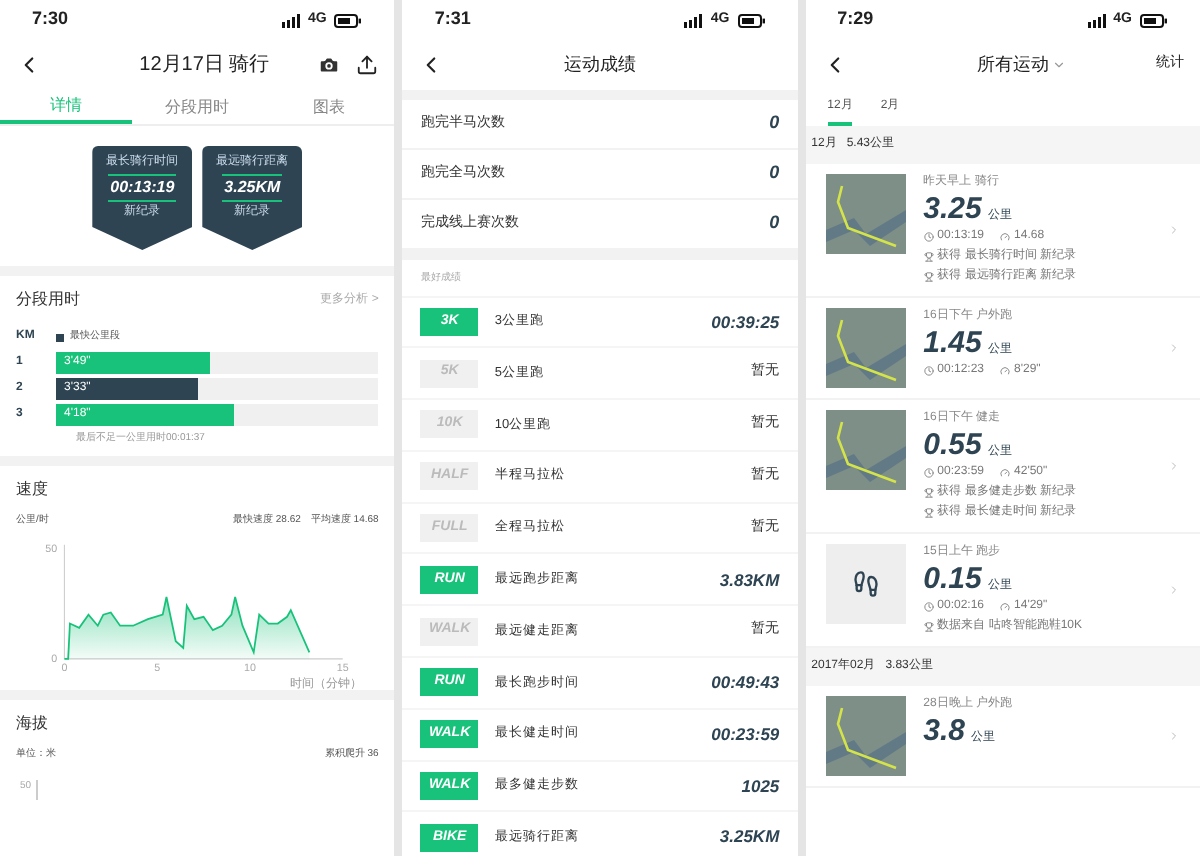  What do you see at coordinates (64, 601) in the screenshot?
I see `y-axis` at bounding box center [64, 601].